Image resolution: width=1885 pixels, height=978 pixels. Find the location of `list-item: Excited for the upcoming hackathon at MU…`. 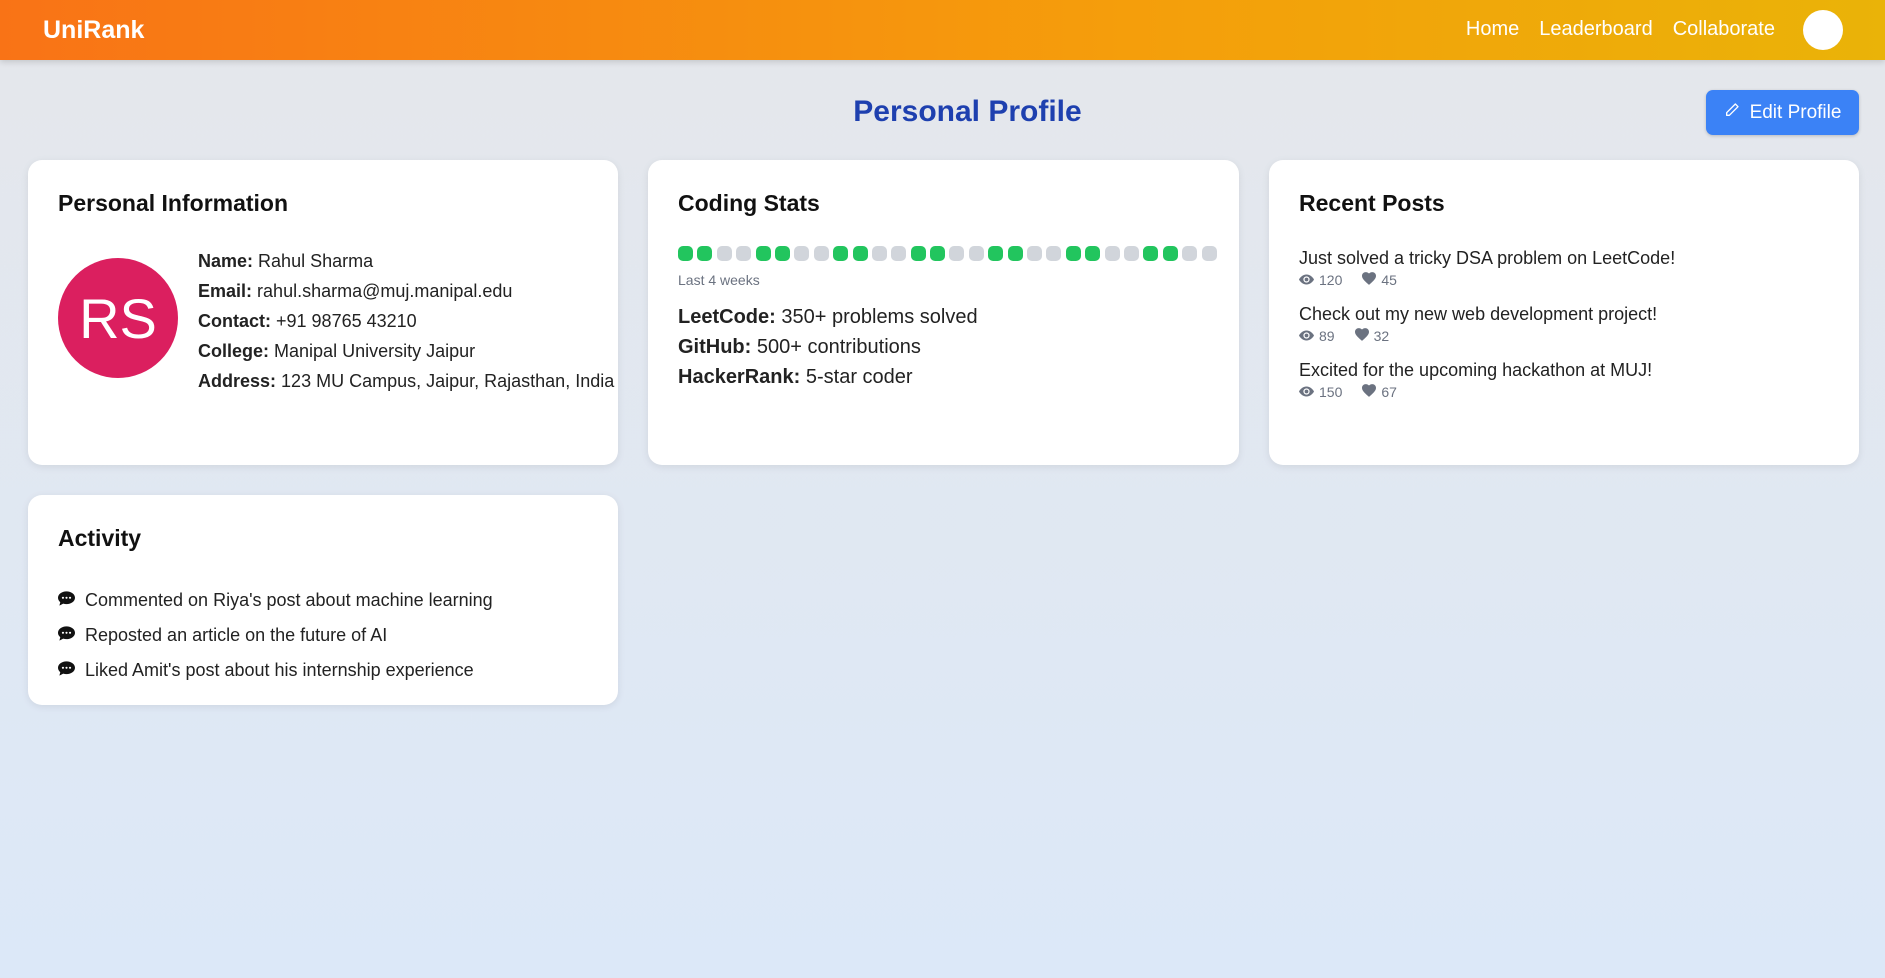

list-item: Excited for the upcoming hackathon at MU… is located at coordinates (1487, 379).